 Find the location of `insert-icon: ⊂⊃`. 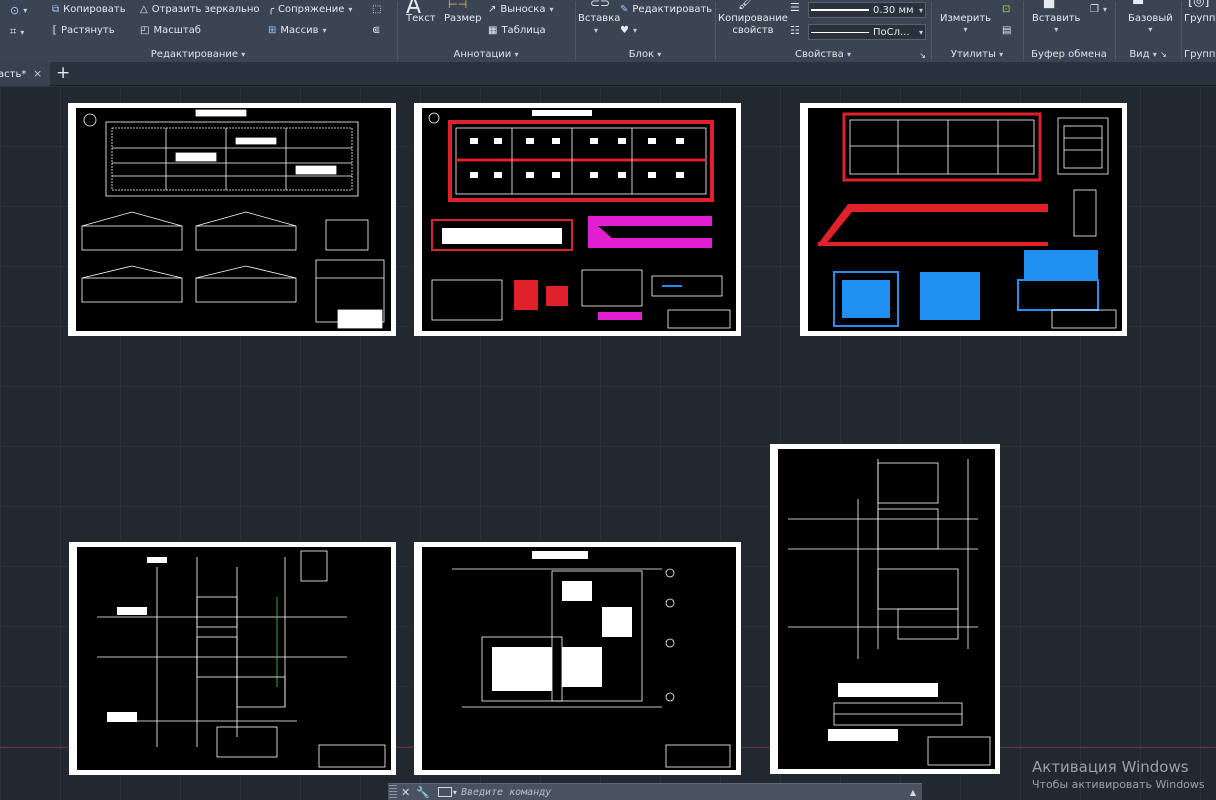

insert-icon: ⊂⊃ is located at coordinates (600, 5).